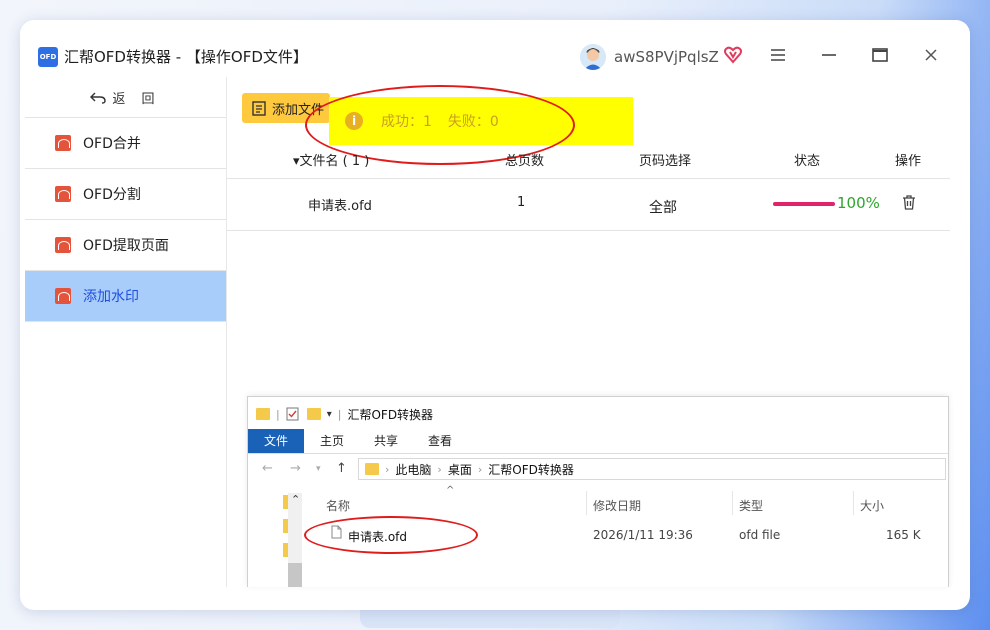 Image resolution: width=990 pixels, height=630 pixels. Describe the element at coordinates (318, 469) in the screenshot. I see `recent-dropdown-icon: ▾` at that location.